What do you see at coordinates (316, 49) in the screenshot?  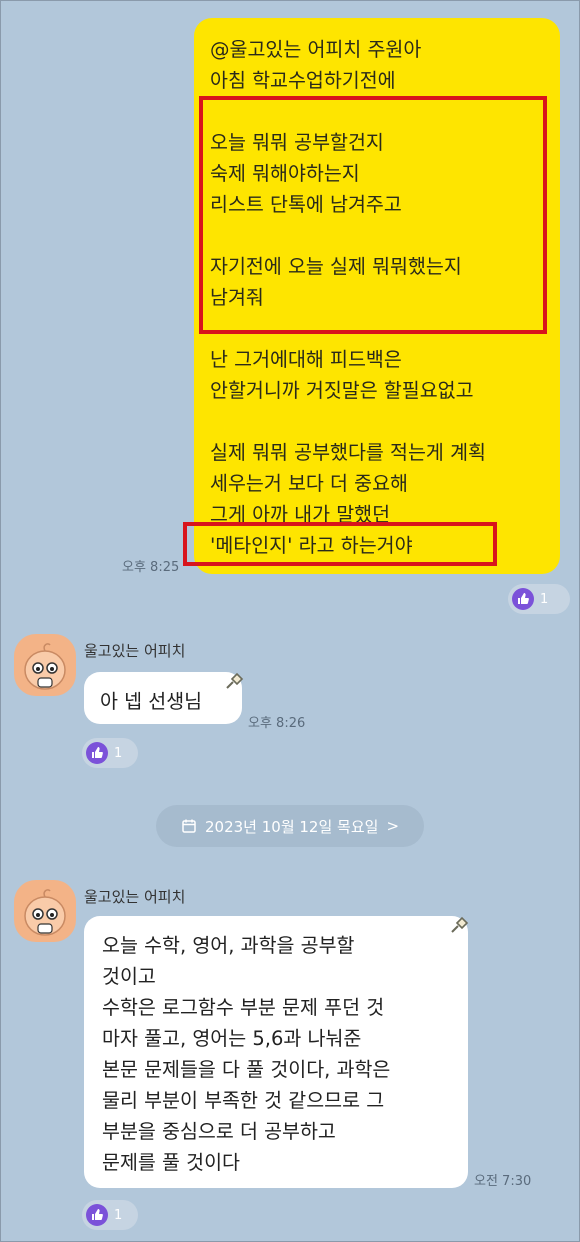 I see `message-line: @울고있는 어피치 주원아` at bounding box center [316, 49].